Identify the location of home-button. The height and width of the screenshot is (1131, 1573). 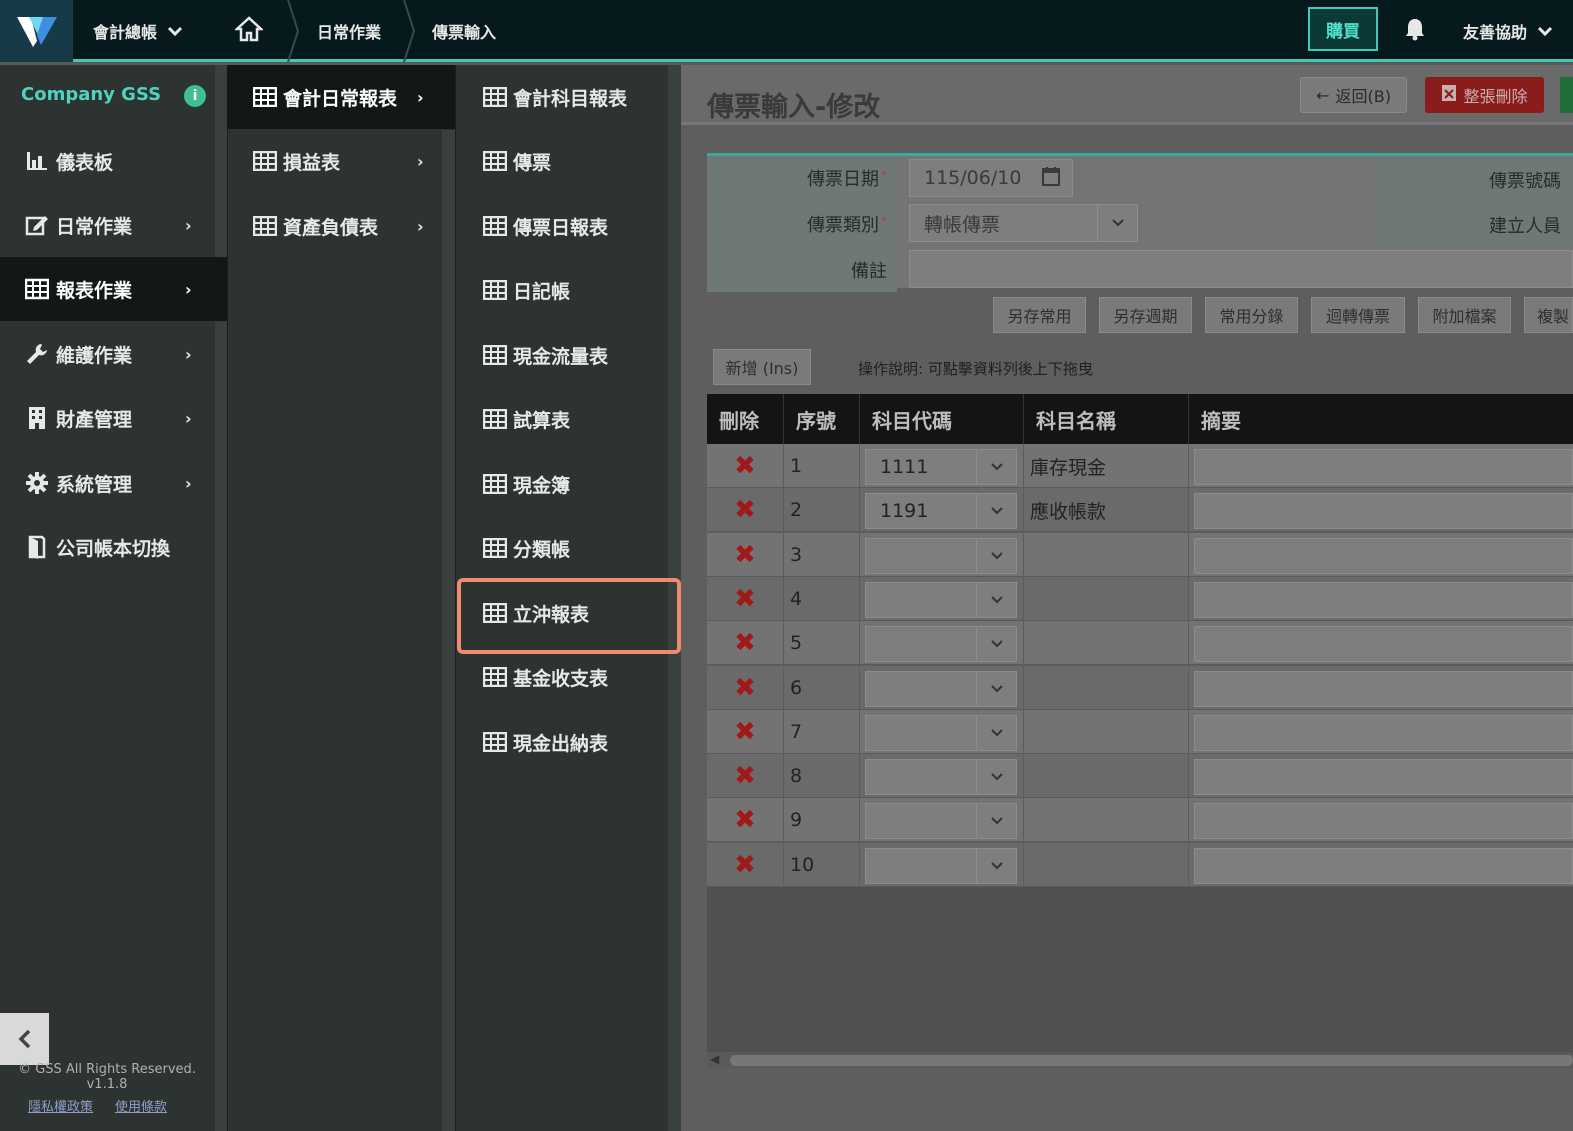
(249, 31).